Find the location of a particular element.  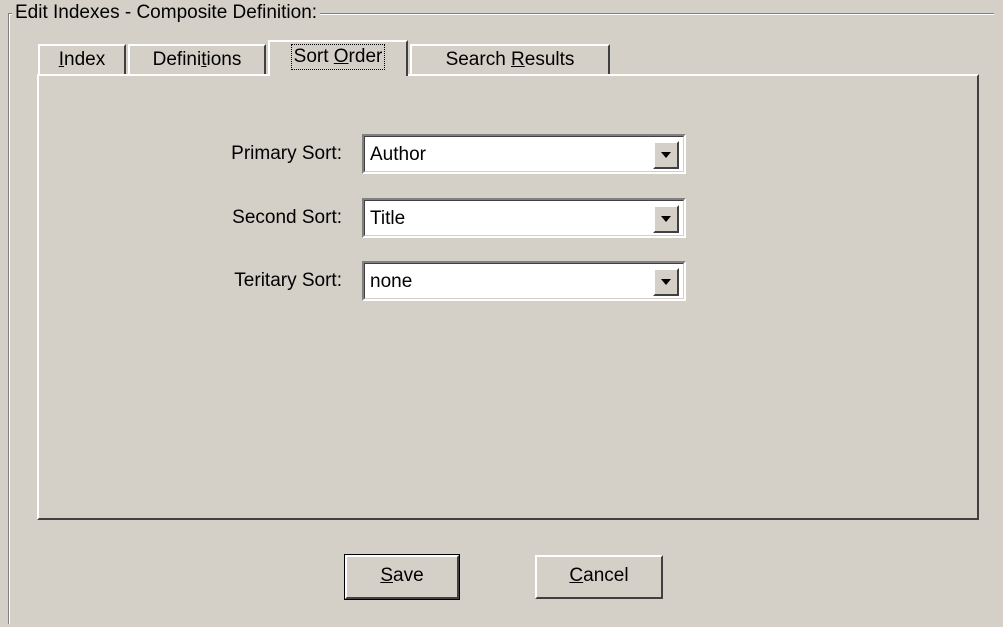

primary-sort-value: Author is located at coordinates (398, 154).